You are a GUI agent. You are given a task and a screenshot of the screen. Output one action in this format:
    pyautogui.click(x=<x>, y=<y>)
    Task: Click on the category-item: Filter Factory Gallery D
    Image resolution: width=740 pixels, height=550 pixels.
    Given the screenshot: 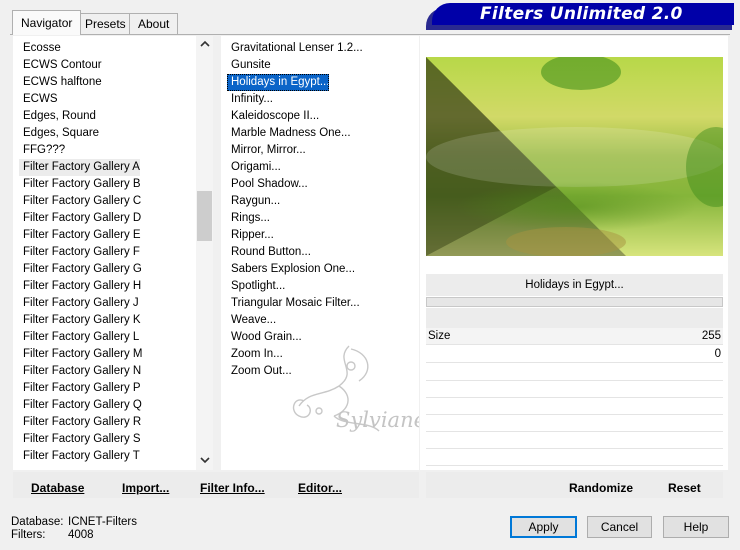 What is the action you would take?
    pyautogui.click(x=80, y=218)
    